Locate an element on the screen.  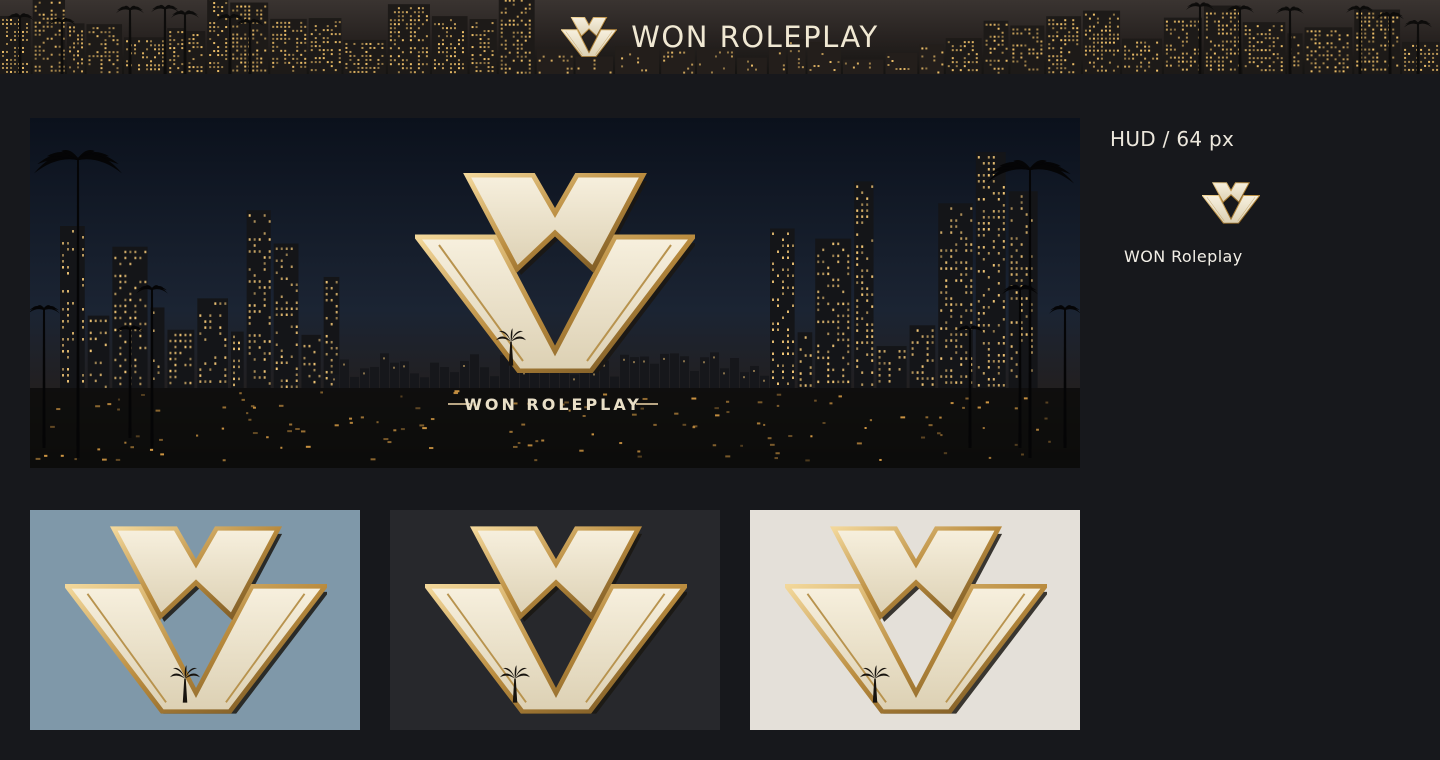
logo-tile-light is located at coordinates (915, 620).